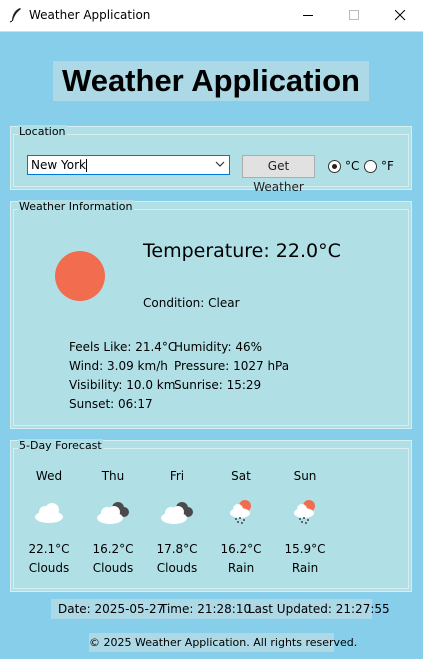 The height and width of the screenshot is (659, 423). Describe the element at coordinates (305, 476) in the screenshot. I see `forecast-day-name: Sun` at that location.